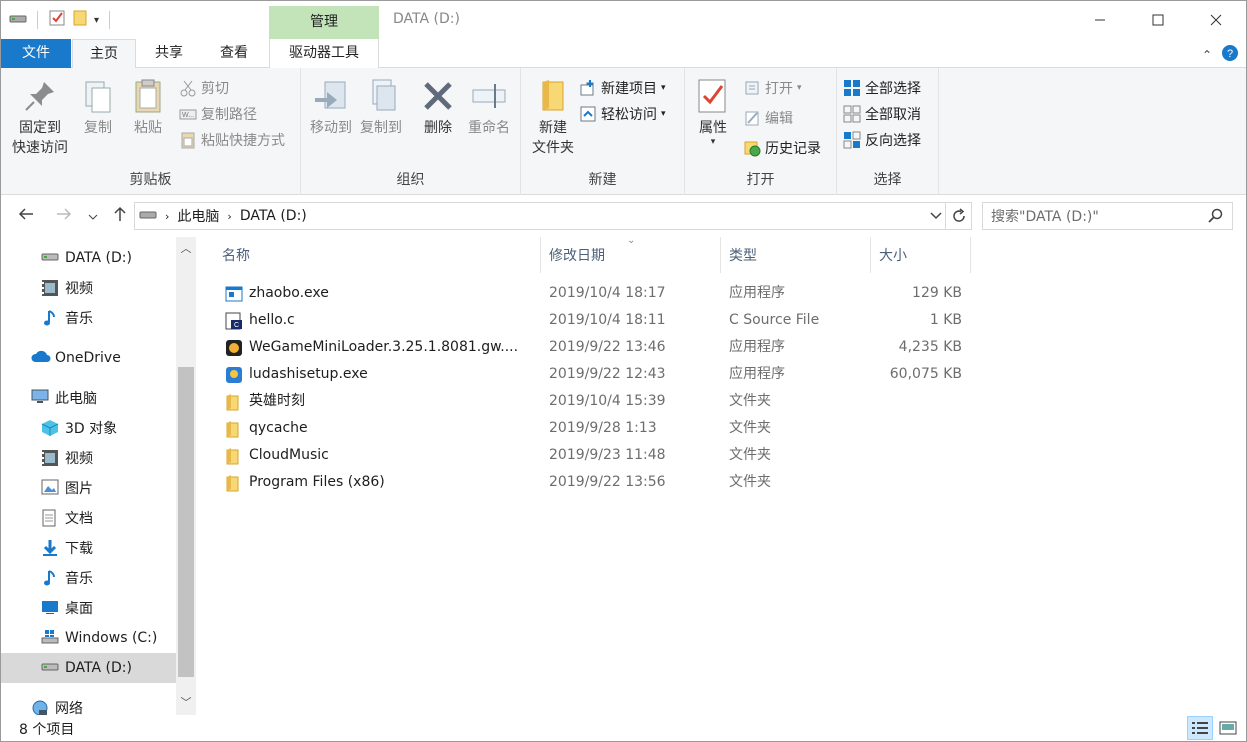  What do you see at coordinates (104, 54) in the screenshot?
I see `tab-home: 主页` at bounding box center [104, 54].